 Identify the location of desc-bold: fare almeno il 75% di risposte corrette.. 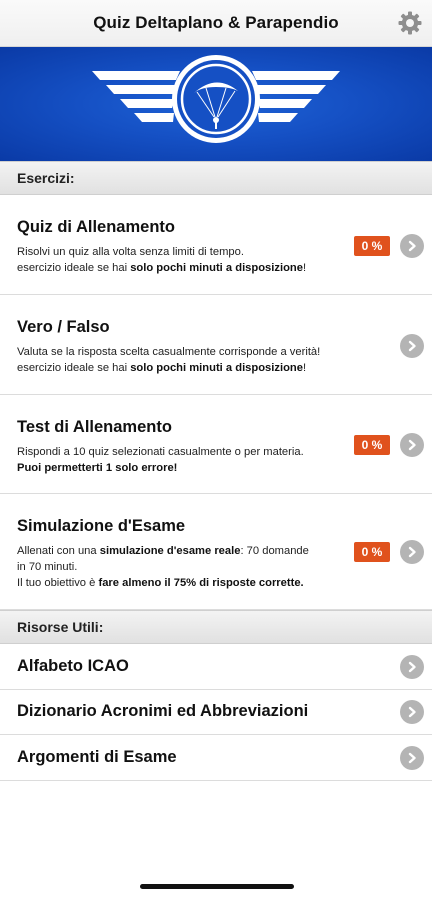
(201, 583).